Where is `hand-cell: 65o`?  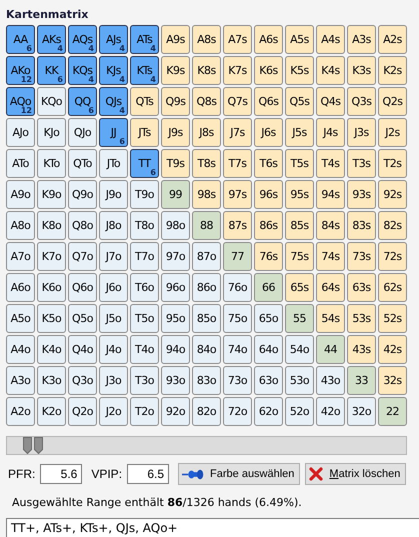
hand-cell: 65o is located at coordinates (268, 318).